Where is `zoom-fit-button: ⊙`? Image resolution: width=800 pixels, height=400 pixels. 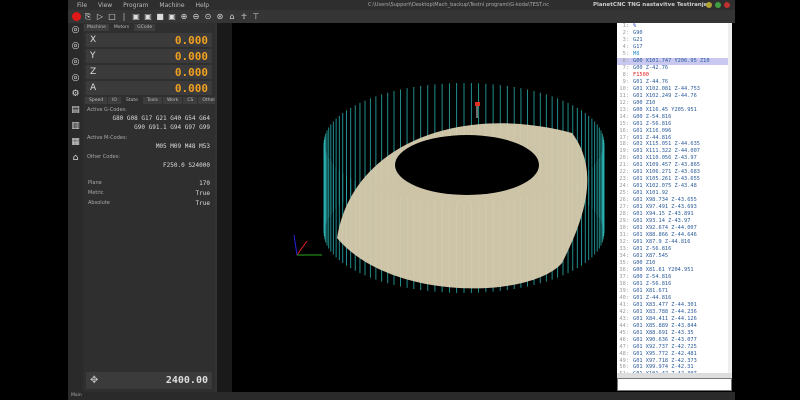 zoom-fit-button: ⊙ is located at coordinates (208, 17).